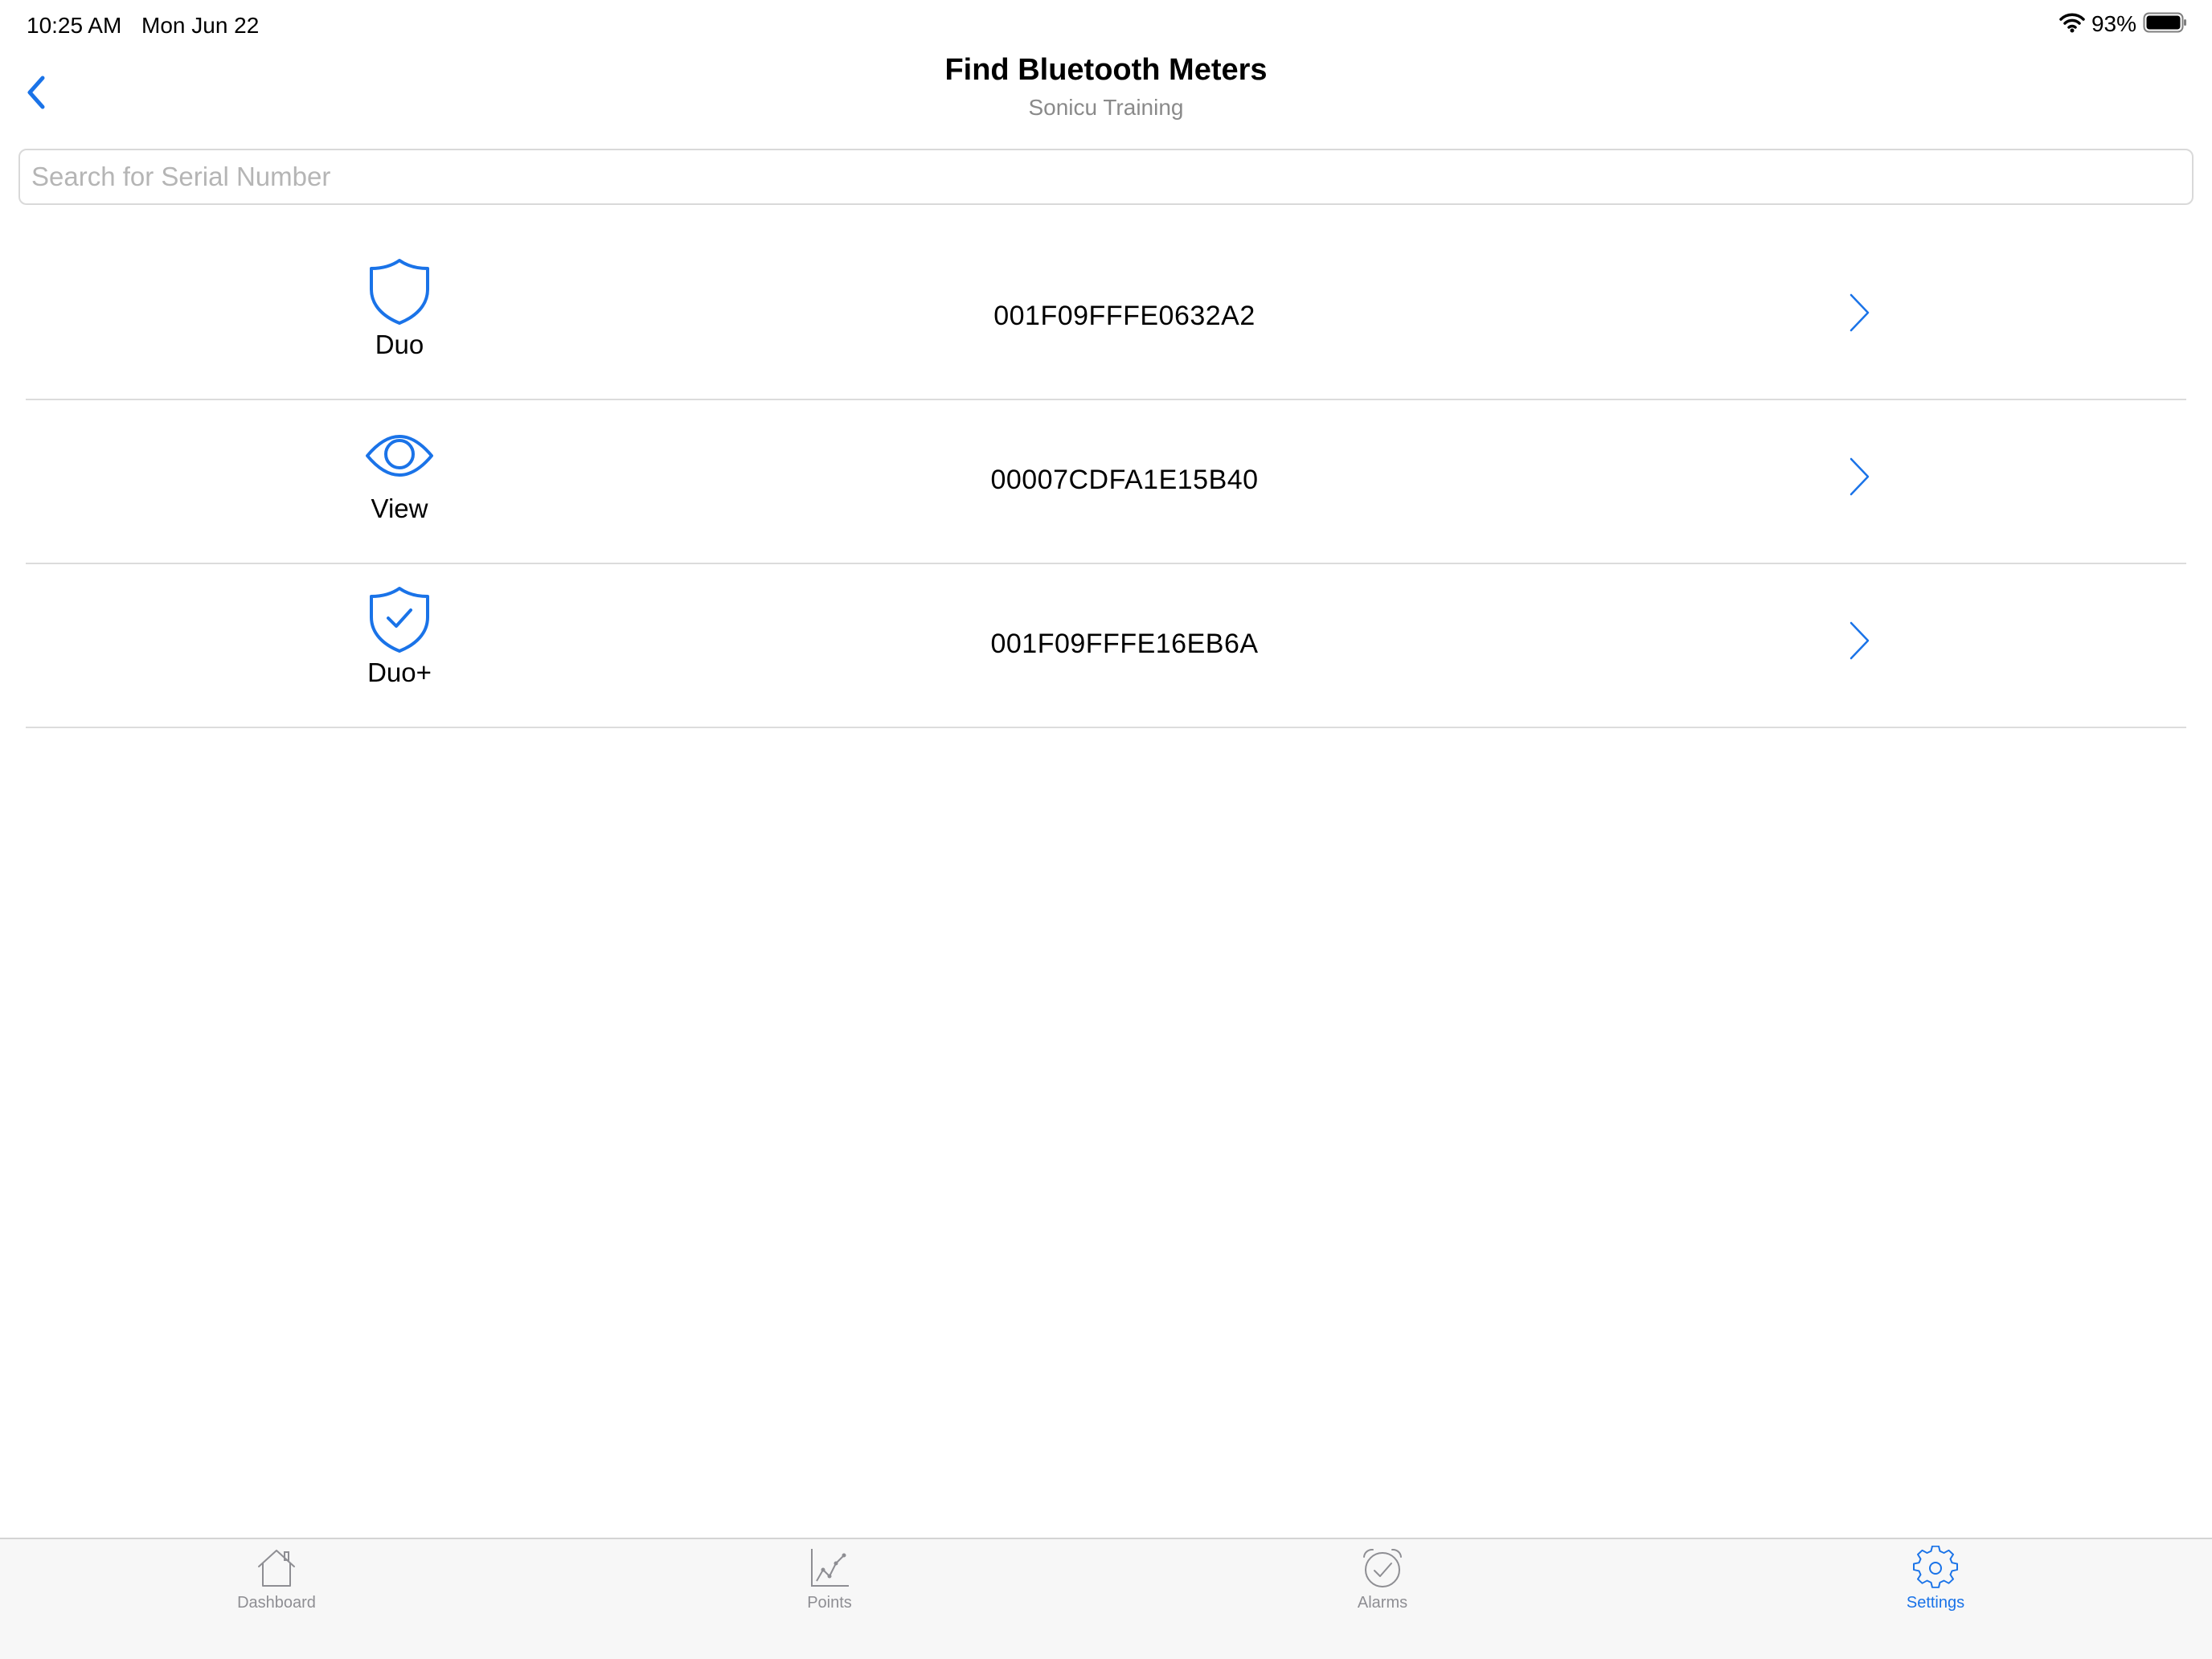 This screenshot has width=2212, height=1659. I want to click on meter-serial: 001F09FFFE0632A2, so click(1124, 316).